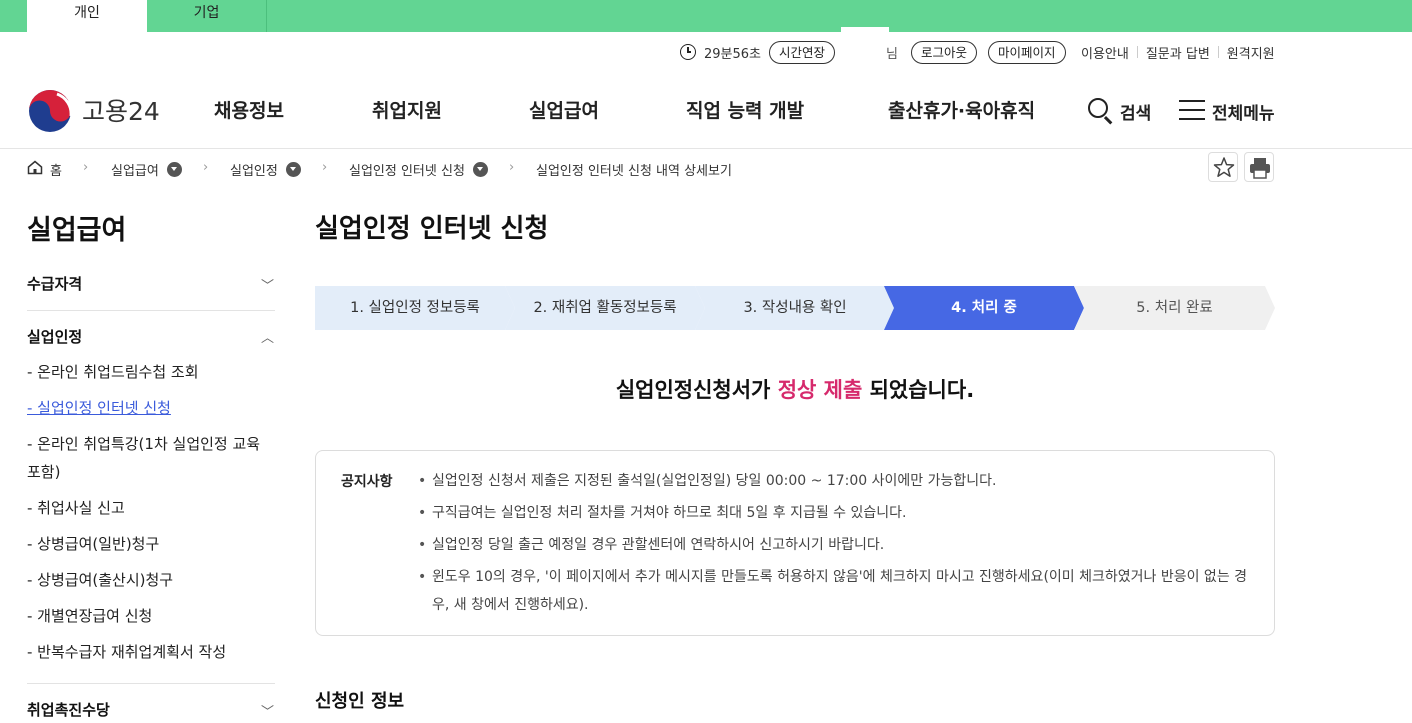 The image size is (1412, 723). Describe the element at coordinates (35, 167) in the screenshot. I see `home-icon` at that location.